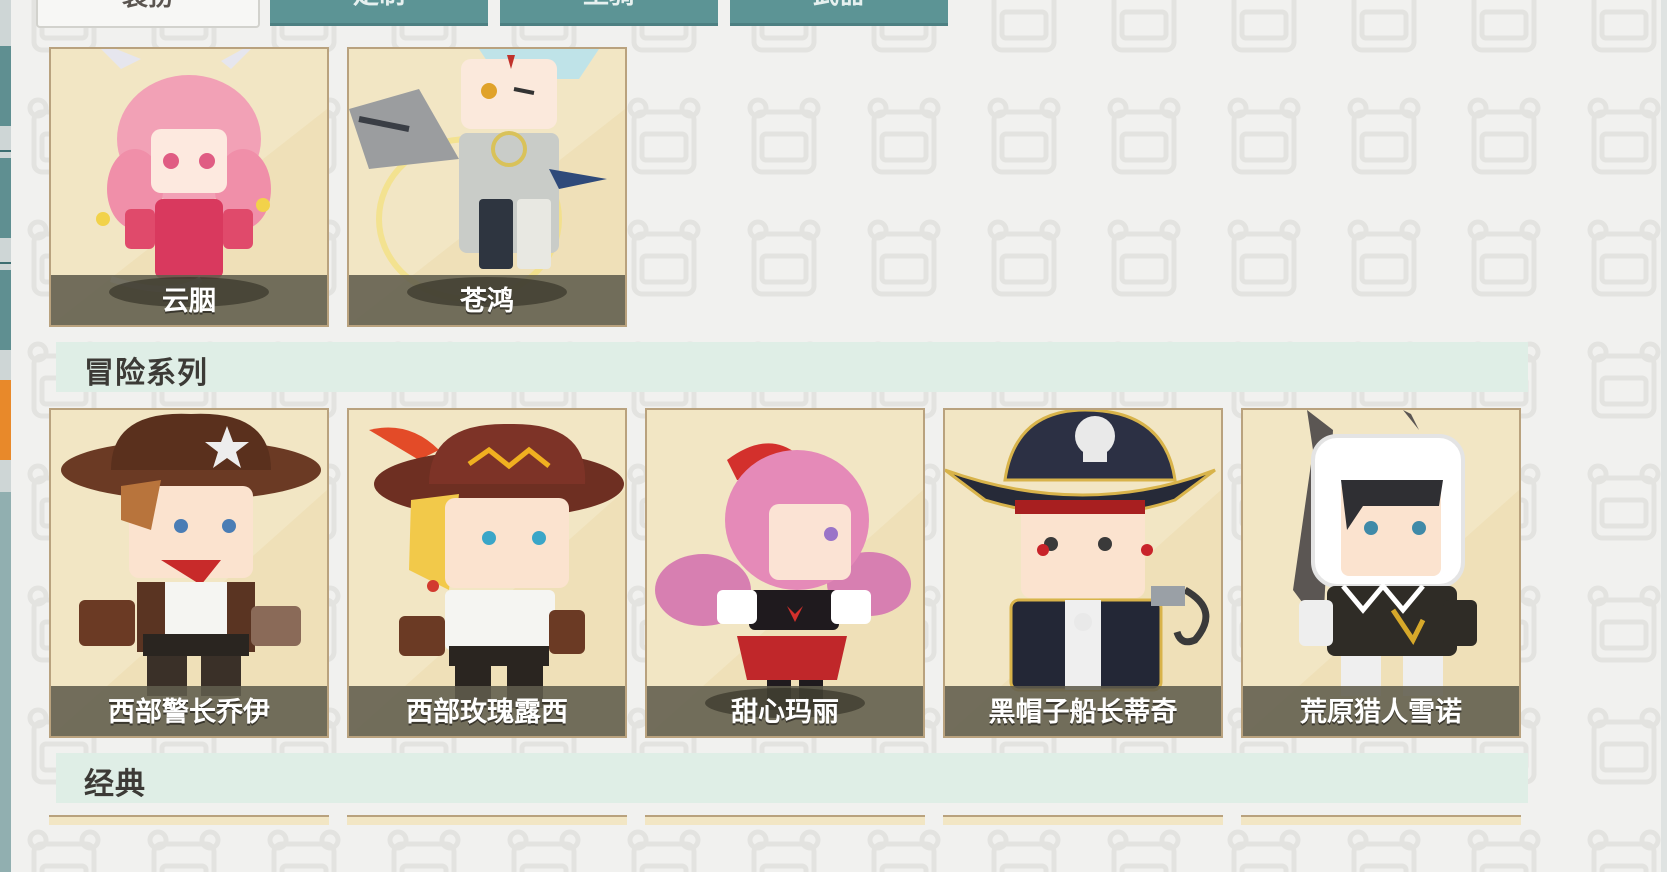 This screenshot has width=1667, height=872. What do you see at coordinates (792, 778) in the screenshot?
I see `section-header-classic: 经典` at bounding box center [792, 778].